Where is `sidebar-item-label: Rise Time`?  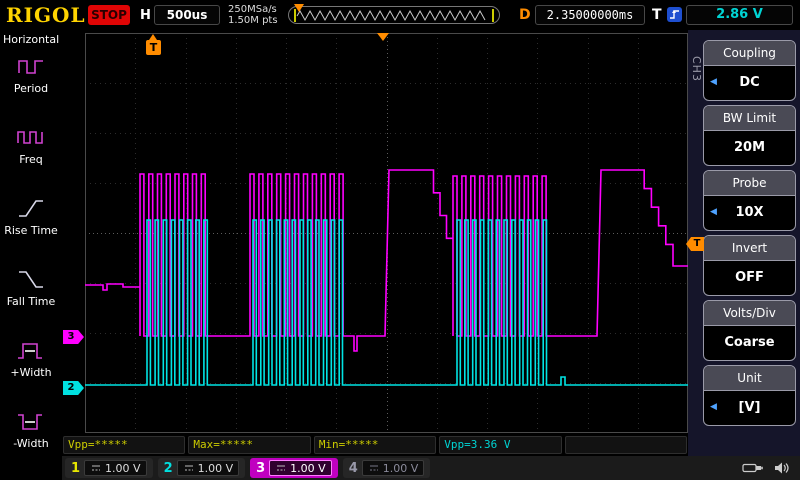
sidebar-item-label: Rise Time is located at coordinates (31, 230).